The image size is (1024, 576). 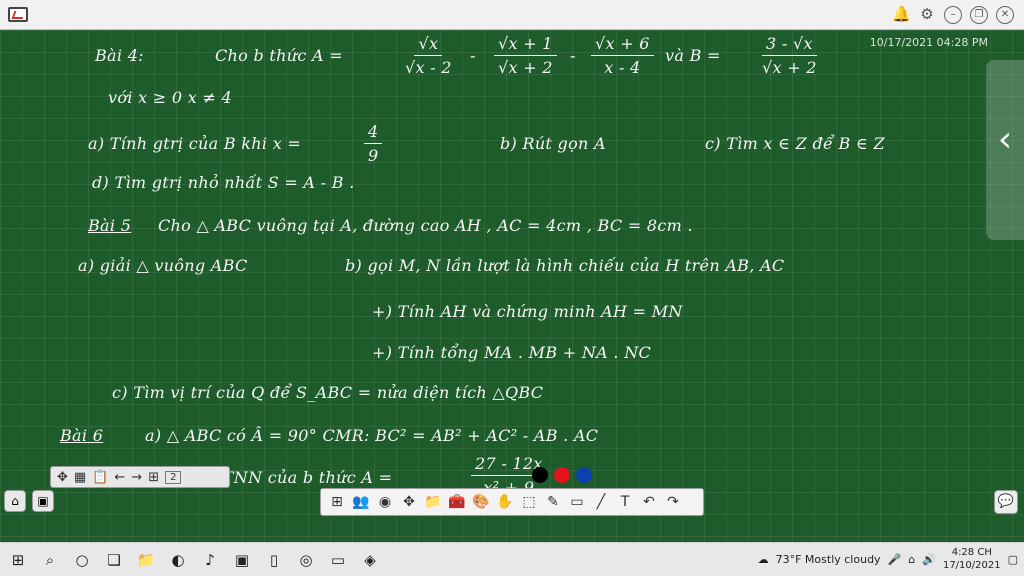 I want to click on expression-a-intro: Cho b thức A =, so click(x=279, y=55).